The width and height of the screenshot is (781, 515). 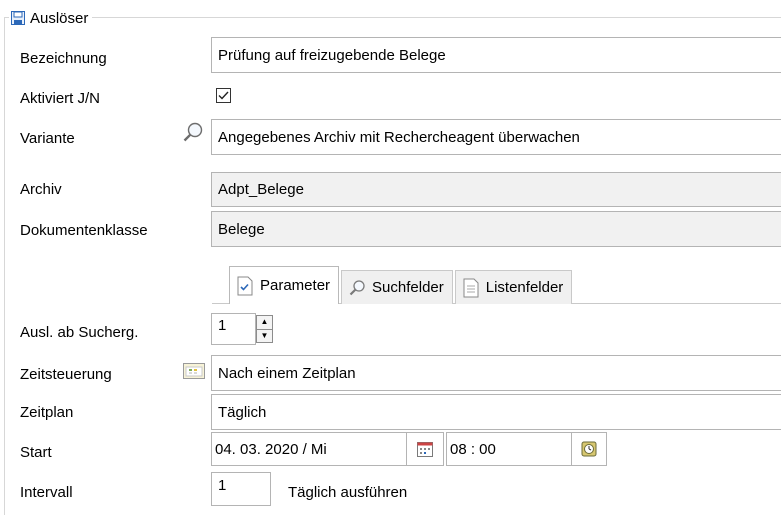 What do you see at coordinates (84, 230) in the screenshot?
I see `dokumentenklasse-label: Dokumentenklasse` at bounding box center [84, 230].